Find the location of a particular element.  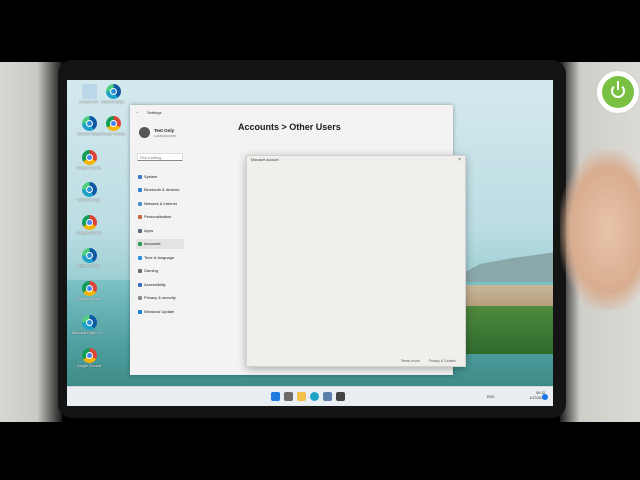

privacy-cookies-link: Privacy & Cookies is located at coordinates (442, 361).